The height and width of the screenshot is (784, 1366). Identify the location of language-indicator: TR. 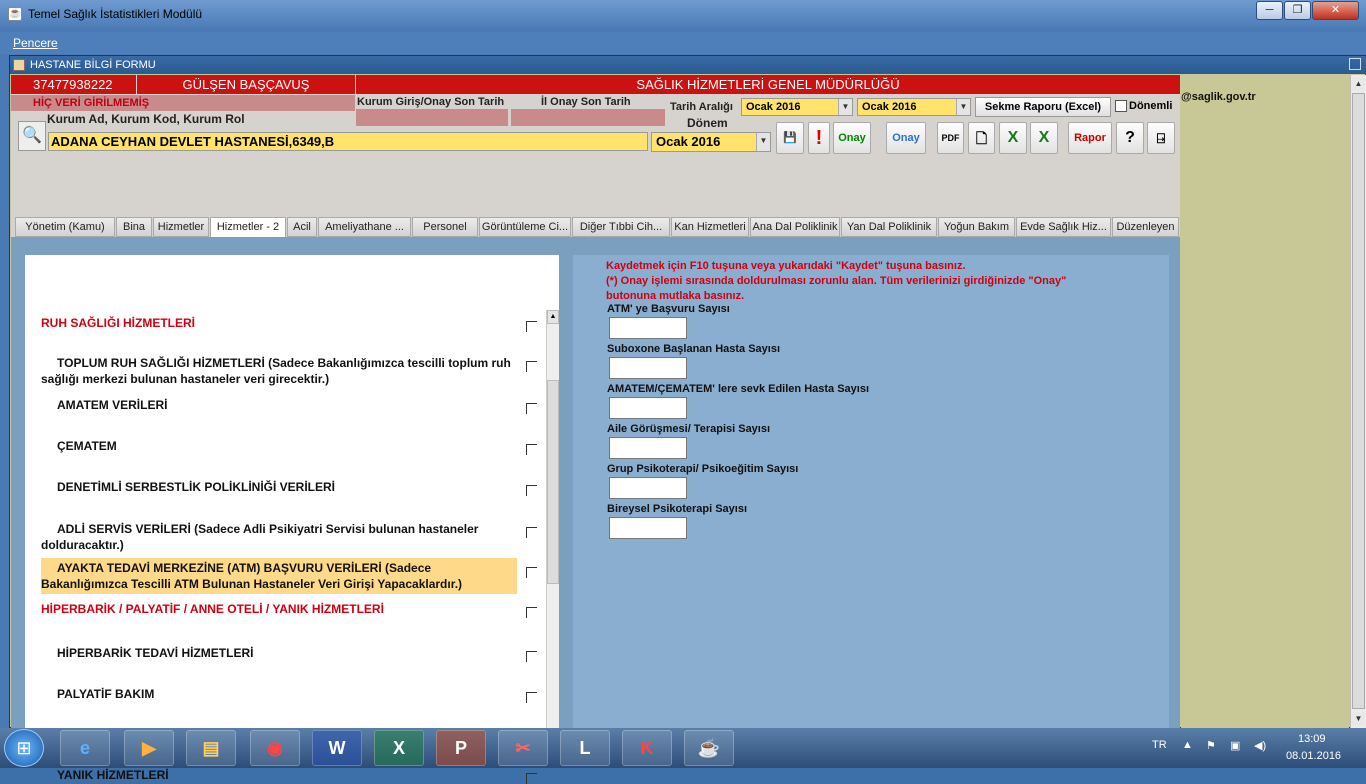
(1159, 745).